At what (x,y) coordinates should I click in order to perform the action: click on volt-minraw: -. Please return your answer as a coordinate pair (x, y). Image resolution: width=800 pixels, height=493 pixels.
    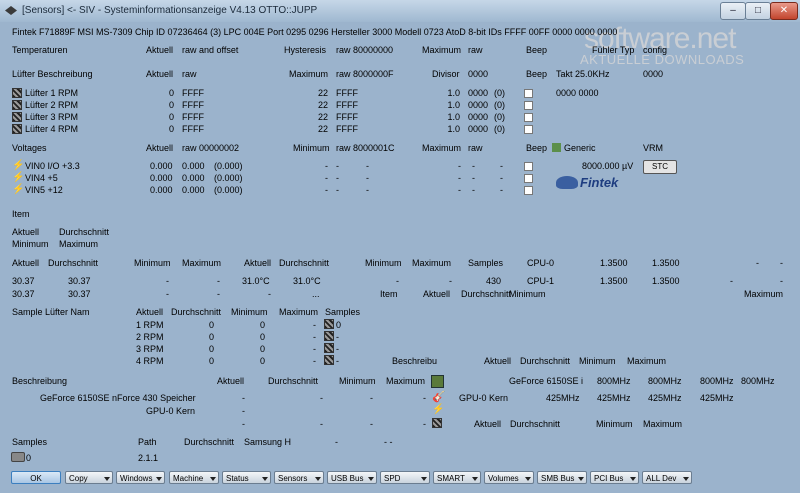
    Looking at the image, I should click on (337, 190).